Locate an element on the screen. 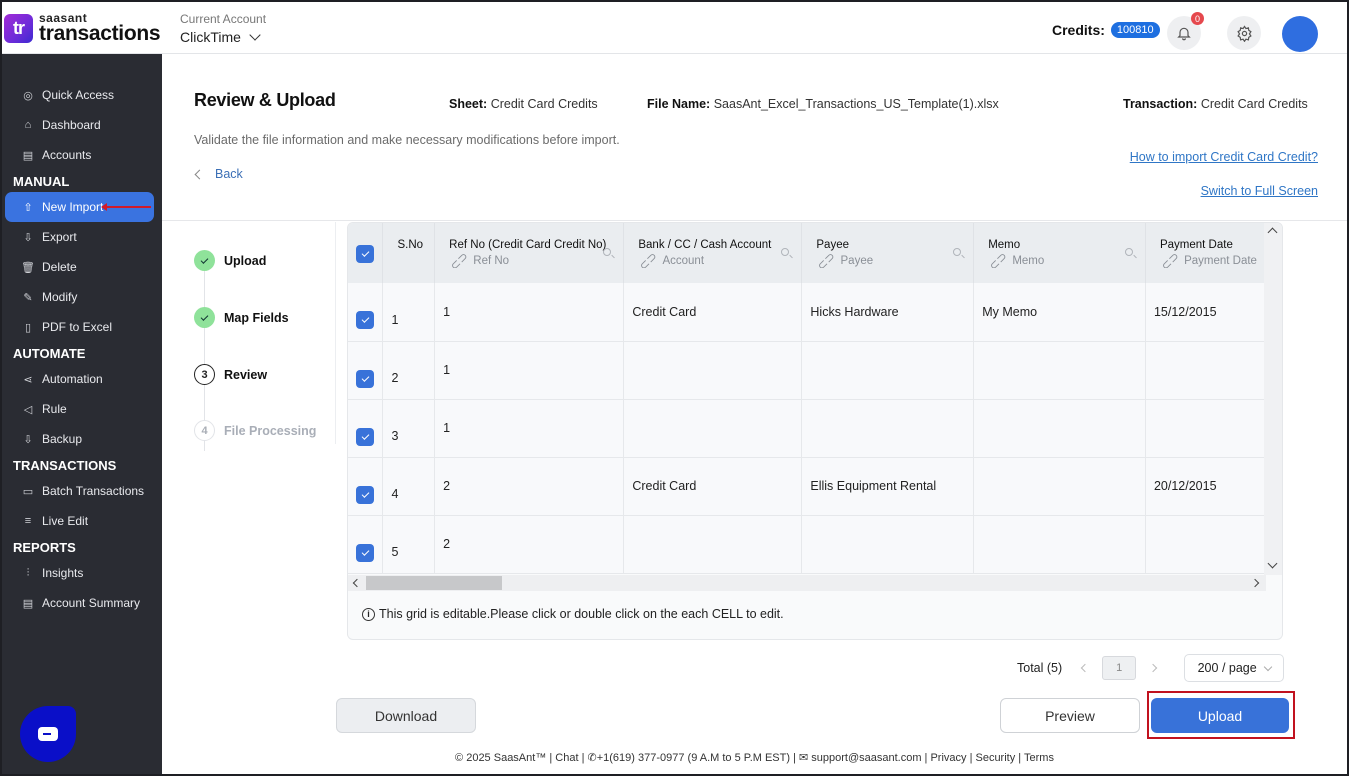 The image size is (1349, 776). sidebar-item-automation: ⋖ Automation is located at coordinates (79, 379).